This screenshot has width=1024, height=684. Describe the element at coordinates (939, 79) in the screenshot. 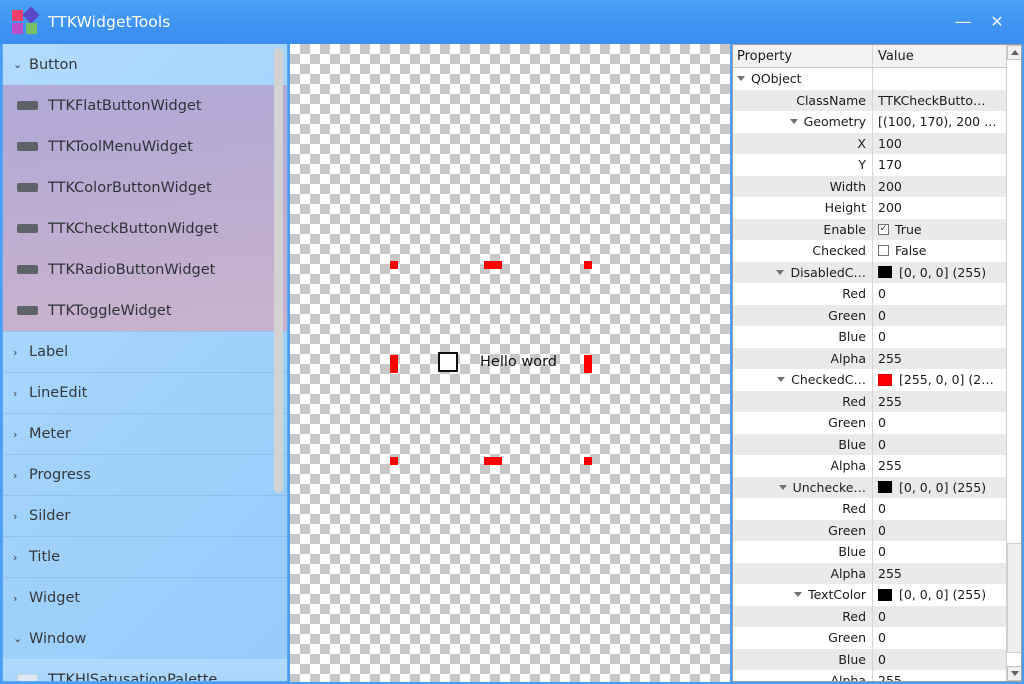

I see `property-value-cell` at that location.